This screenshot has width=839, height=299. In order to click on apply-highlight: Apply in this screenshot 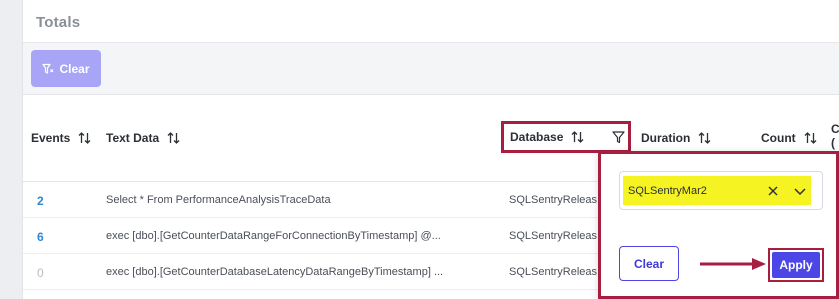, I will do `click(796, 265)`.